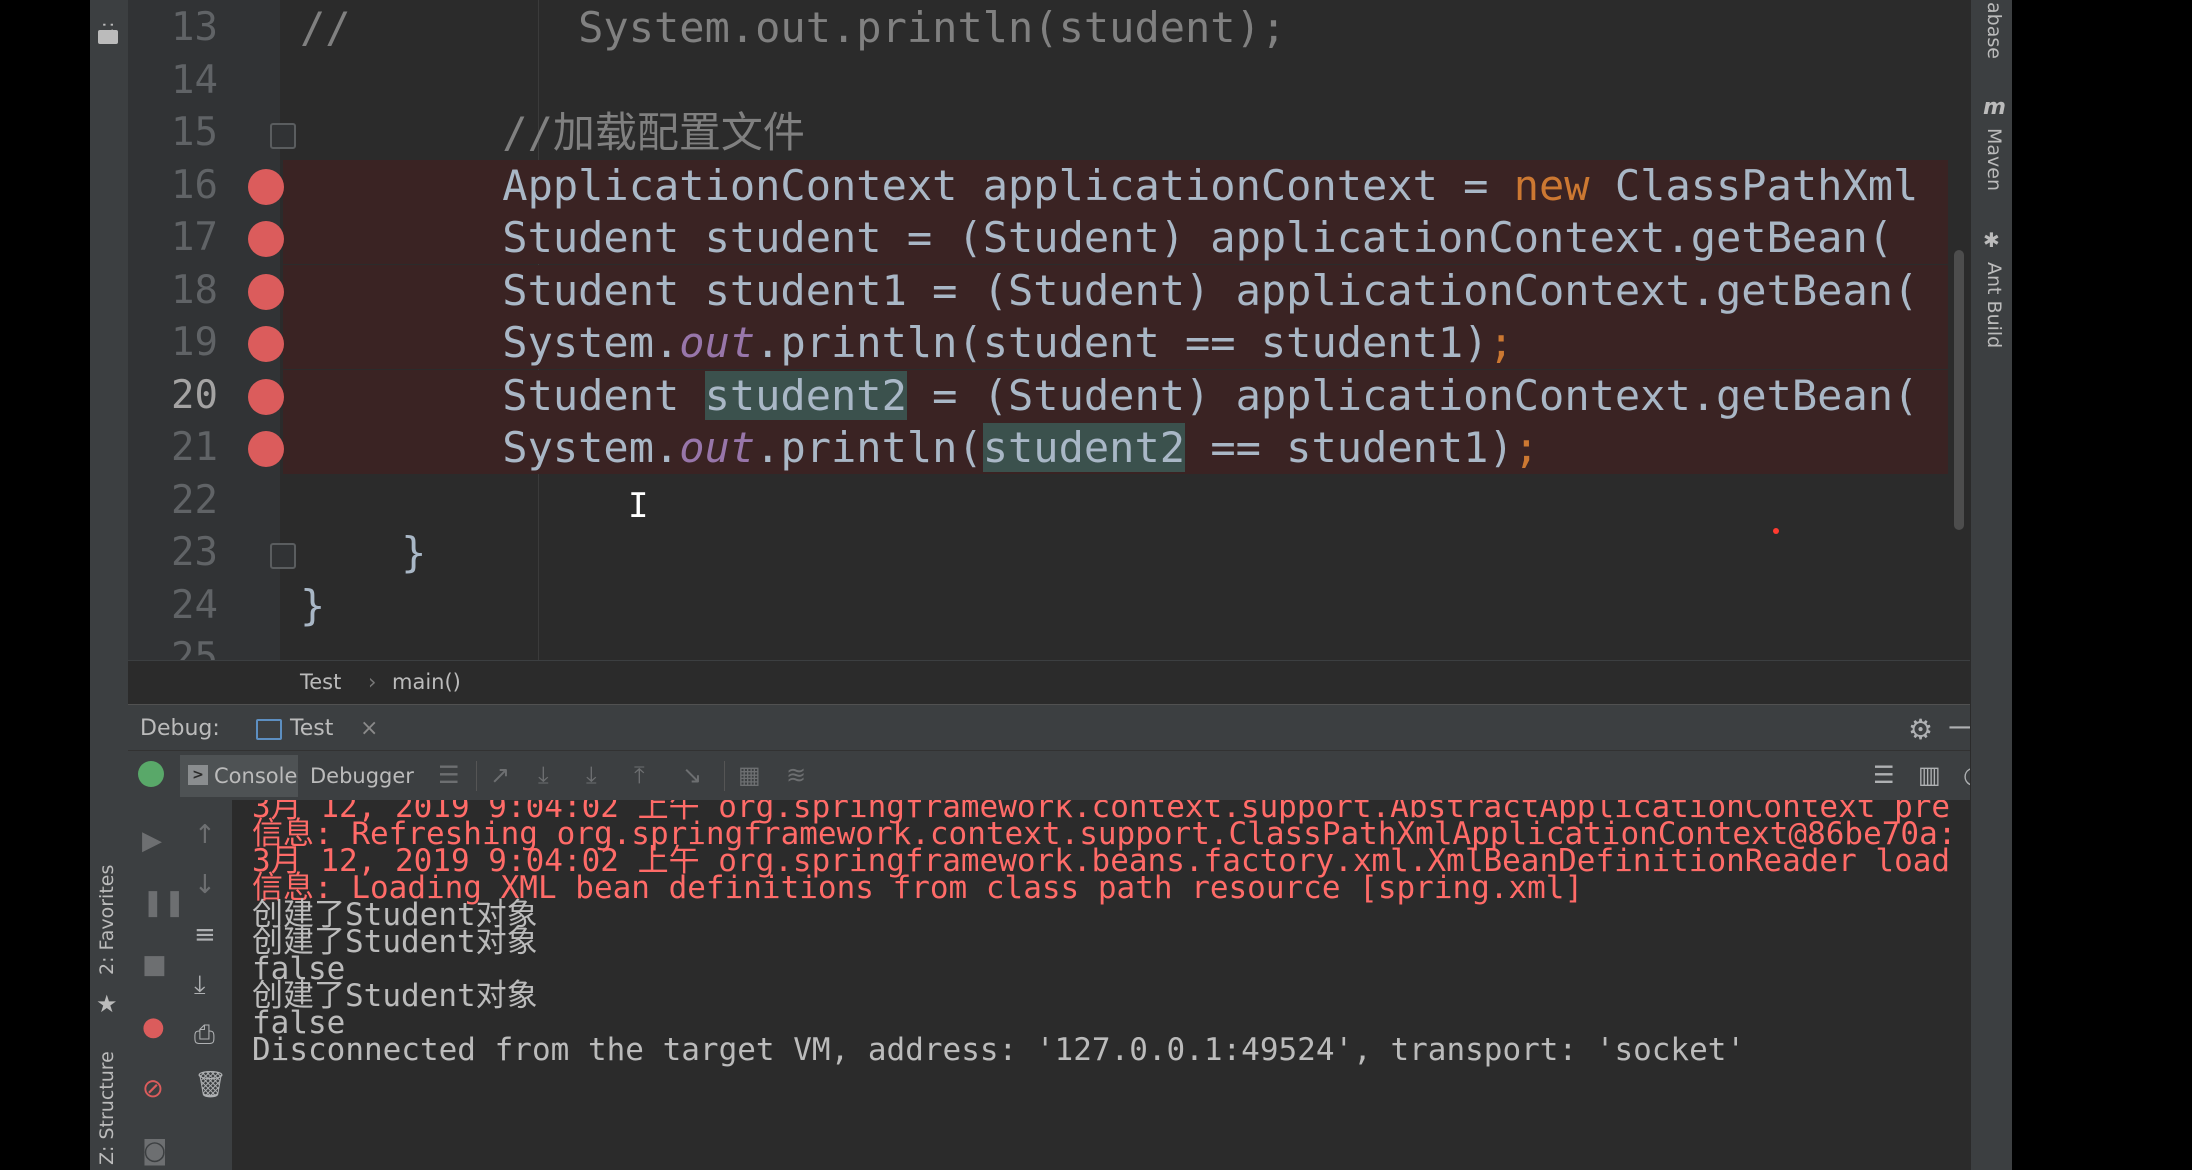  What do you see at coordinates (198, 775) in the screenshot?
I see `console-icon: >` at bounding box center [198, 775].